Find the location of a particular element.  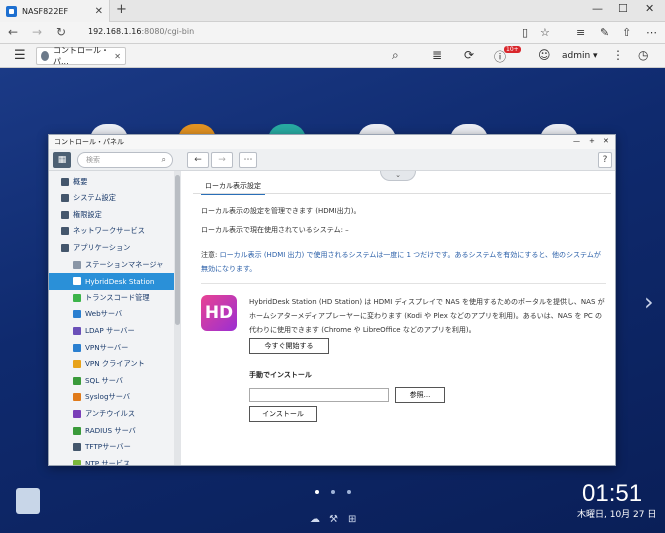

help-center-icon: ⊞ is located at coordinates (352, 519).